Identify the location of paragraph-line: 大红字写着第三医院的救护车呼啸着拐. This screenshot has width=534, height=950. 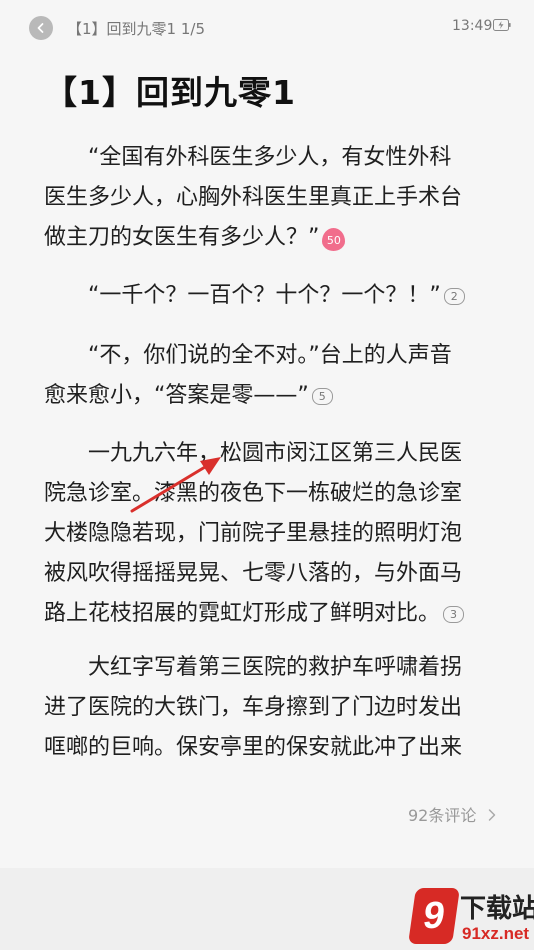
(275, 667).